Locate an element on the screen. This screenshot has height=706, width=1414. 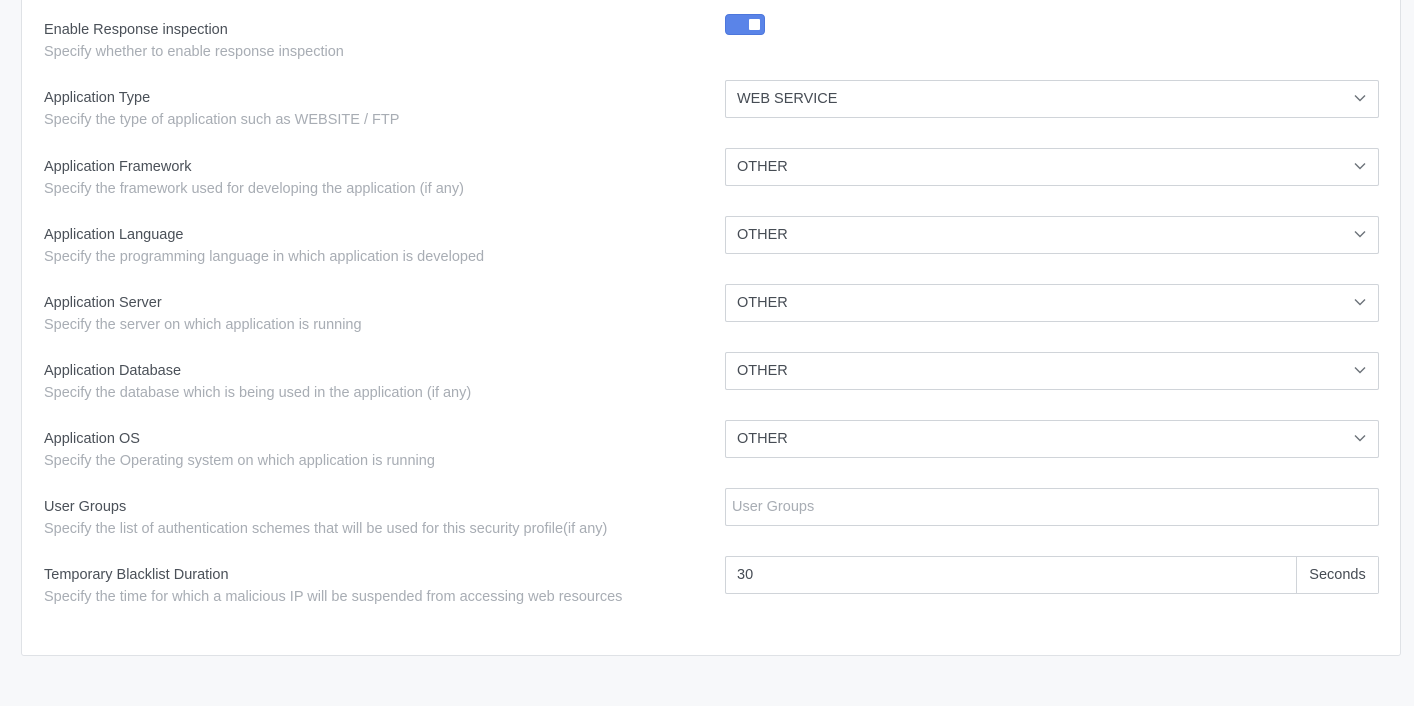
setting-label: Application OS is located at coordinates (92, 439).